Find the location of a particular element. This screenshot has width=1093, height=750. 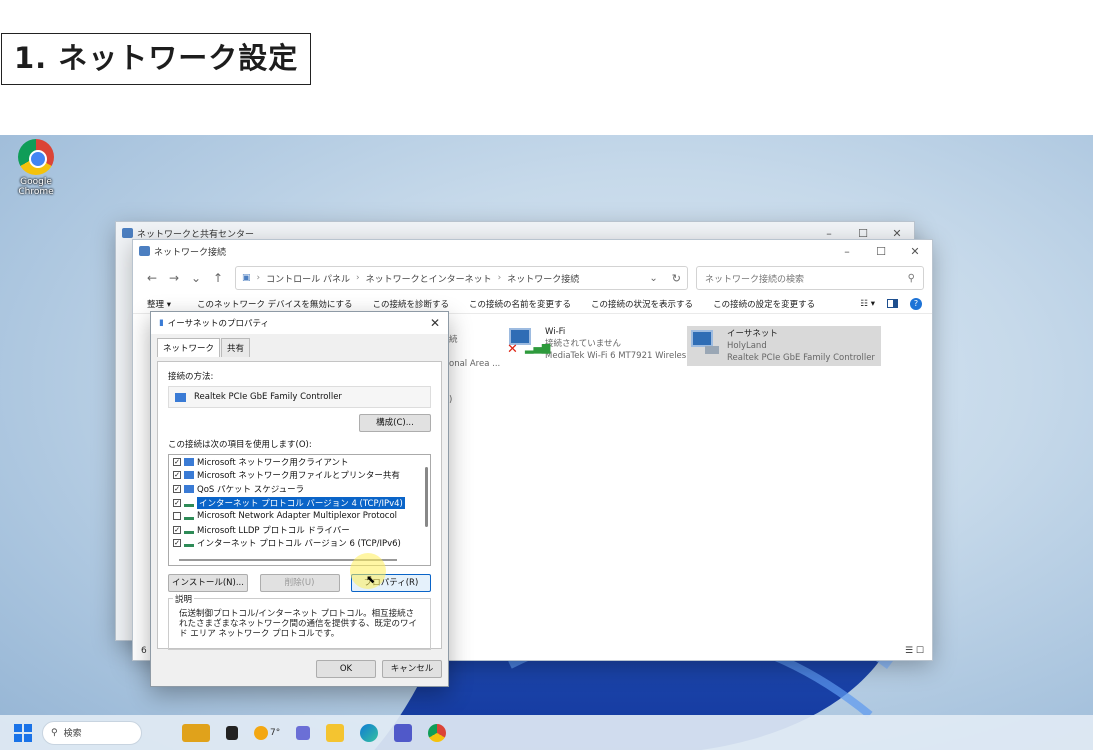

list-vertical-scrollbar is located at coordinates (426, 497).